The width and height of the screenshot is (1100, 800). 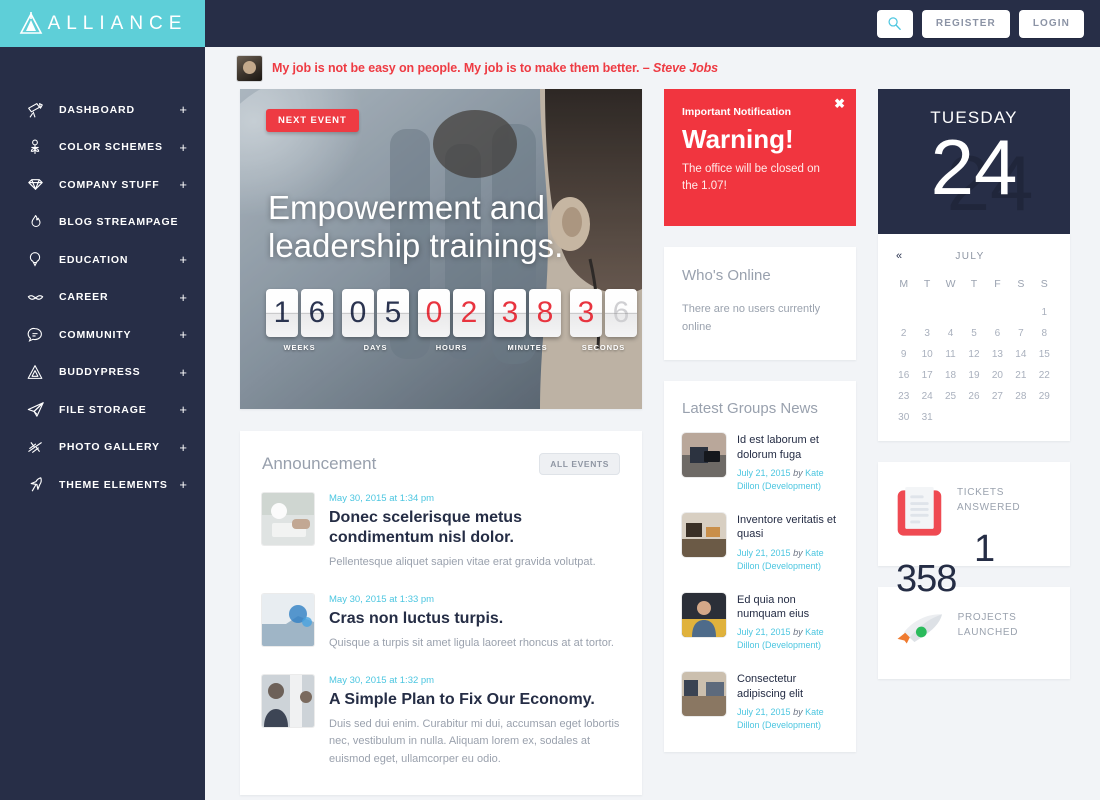 I want to click on calendar-day: 3, so click(x=926, y=333).